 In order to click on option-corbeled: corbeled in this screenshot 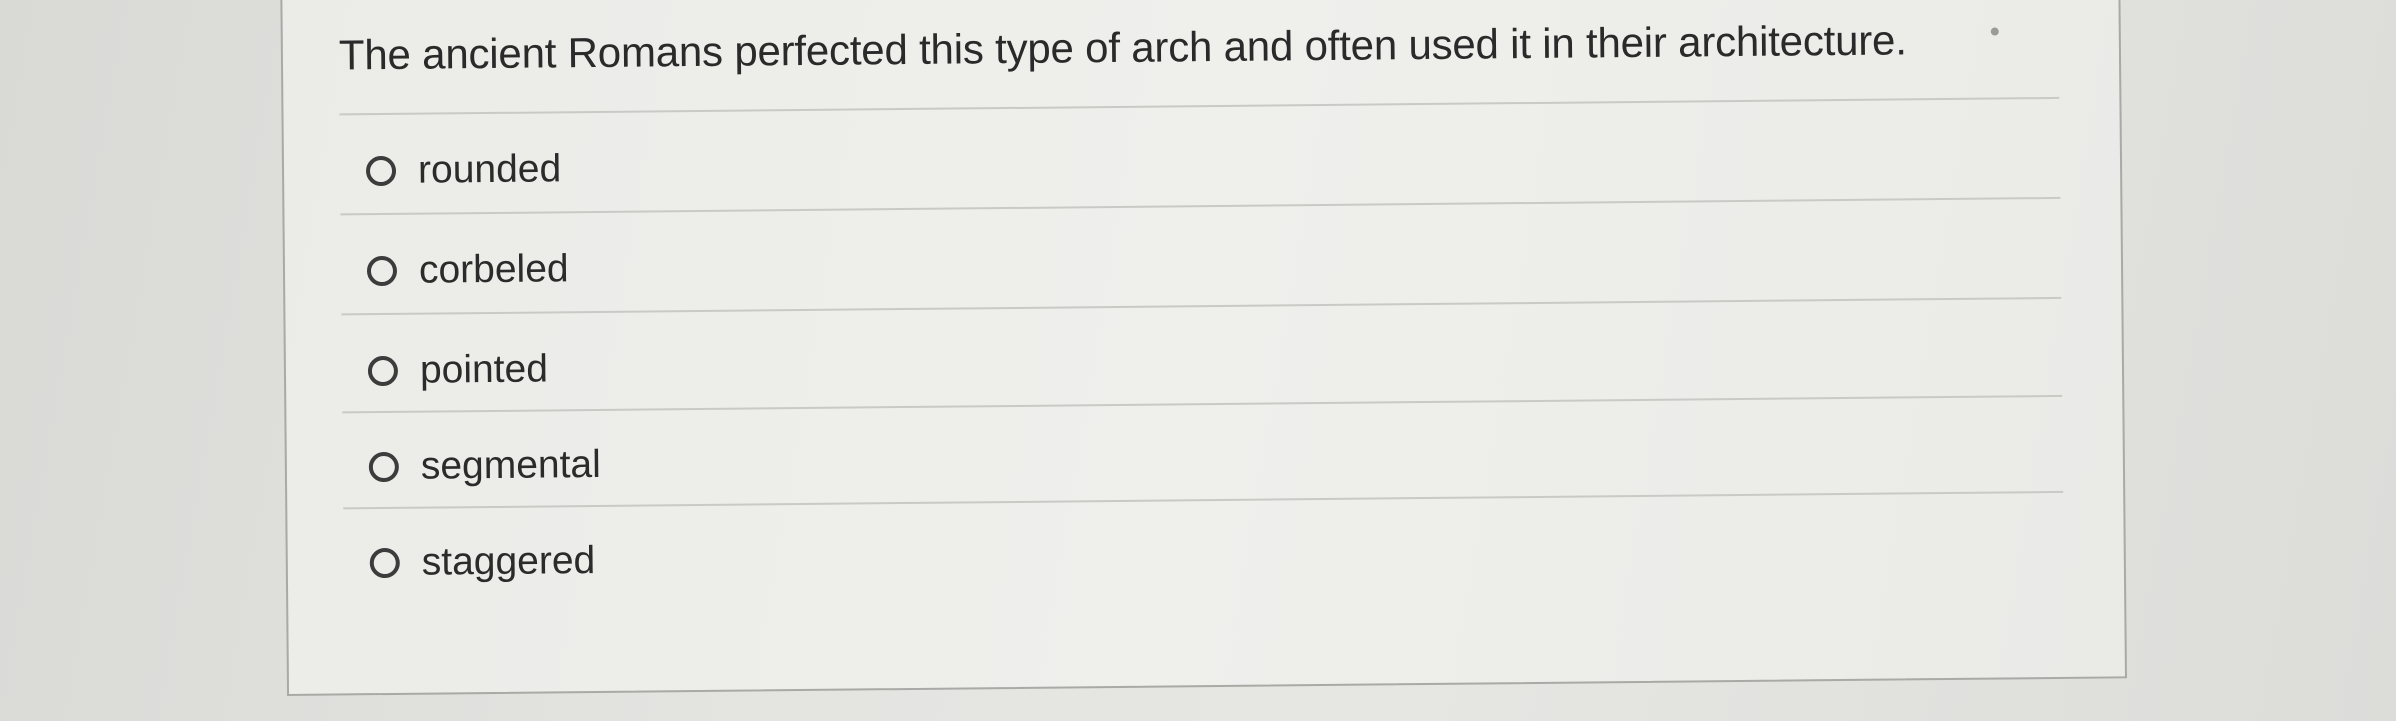, I will do `click(467, 270)`.